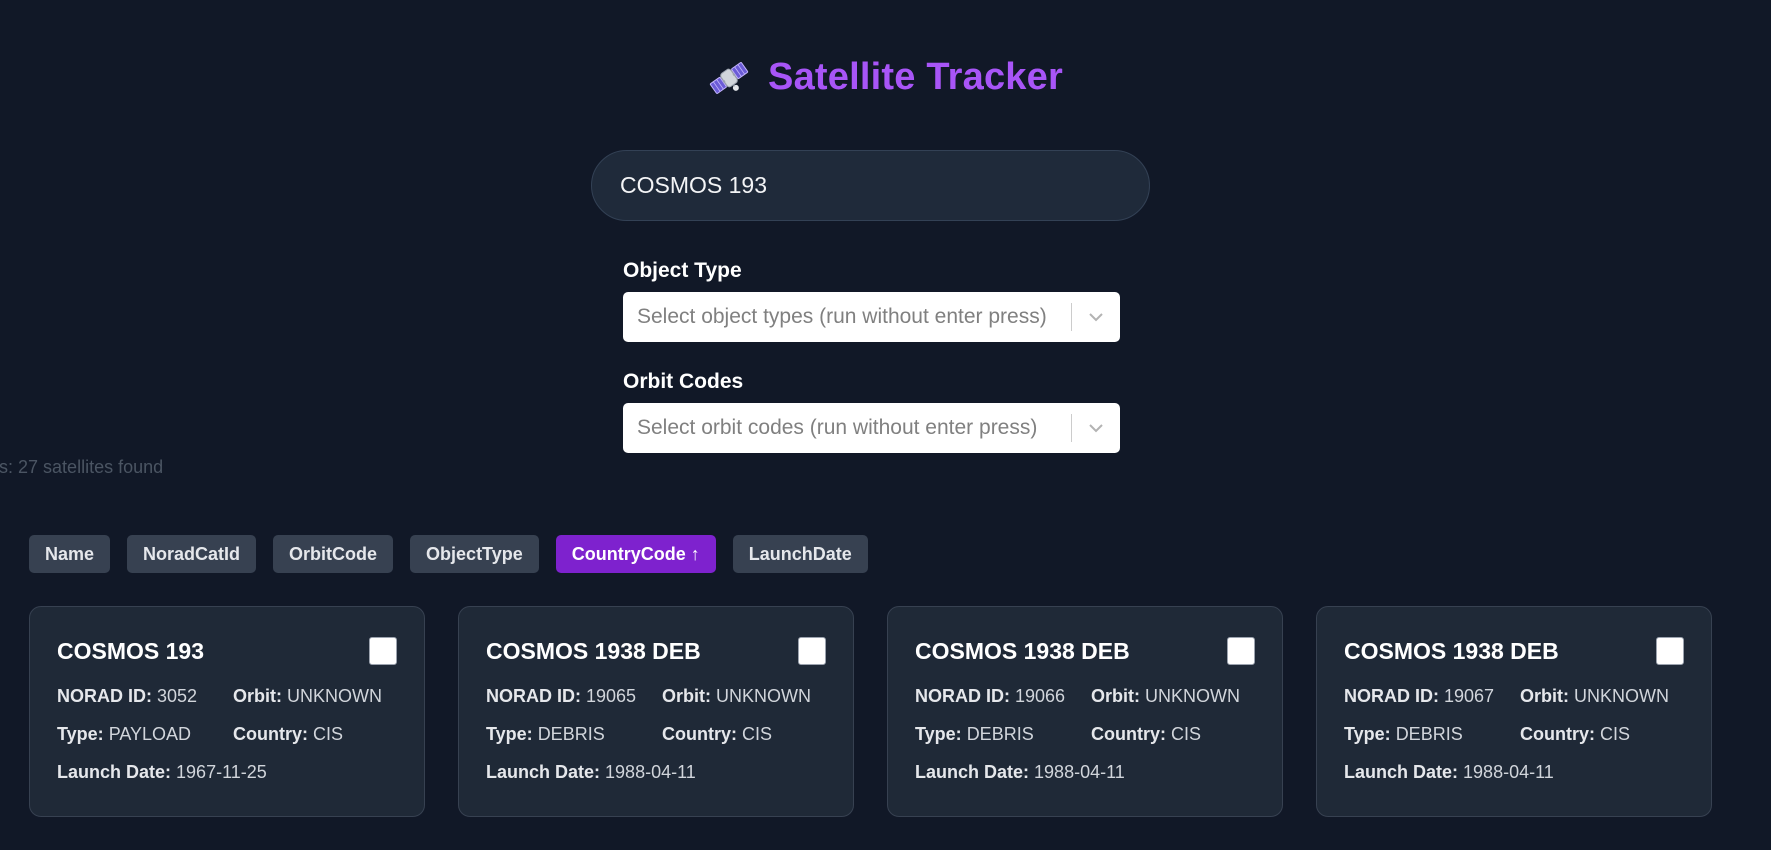  I want to click on norad-id-value: 19065, so click(611, 696).